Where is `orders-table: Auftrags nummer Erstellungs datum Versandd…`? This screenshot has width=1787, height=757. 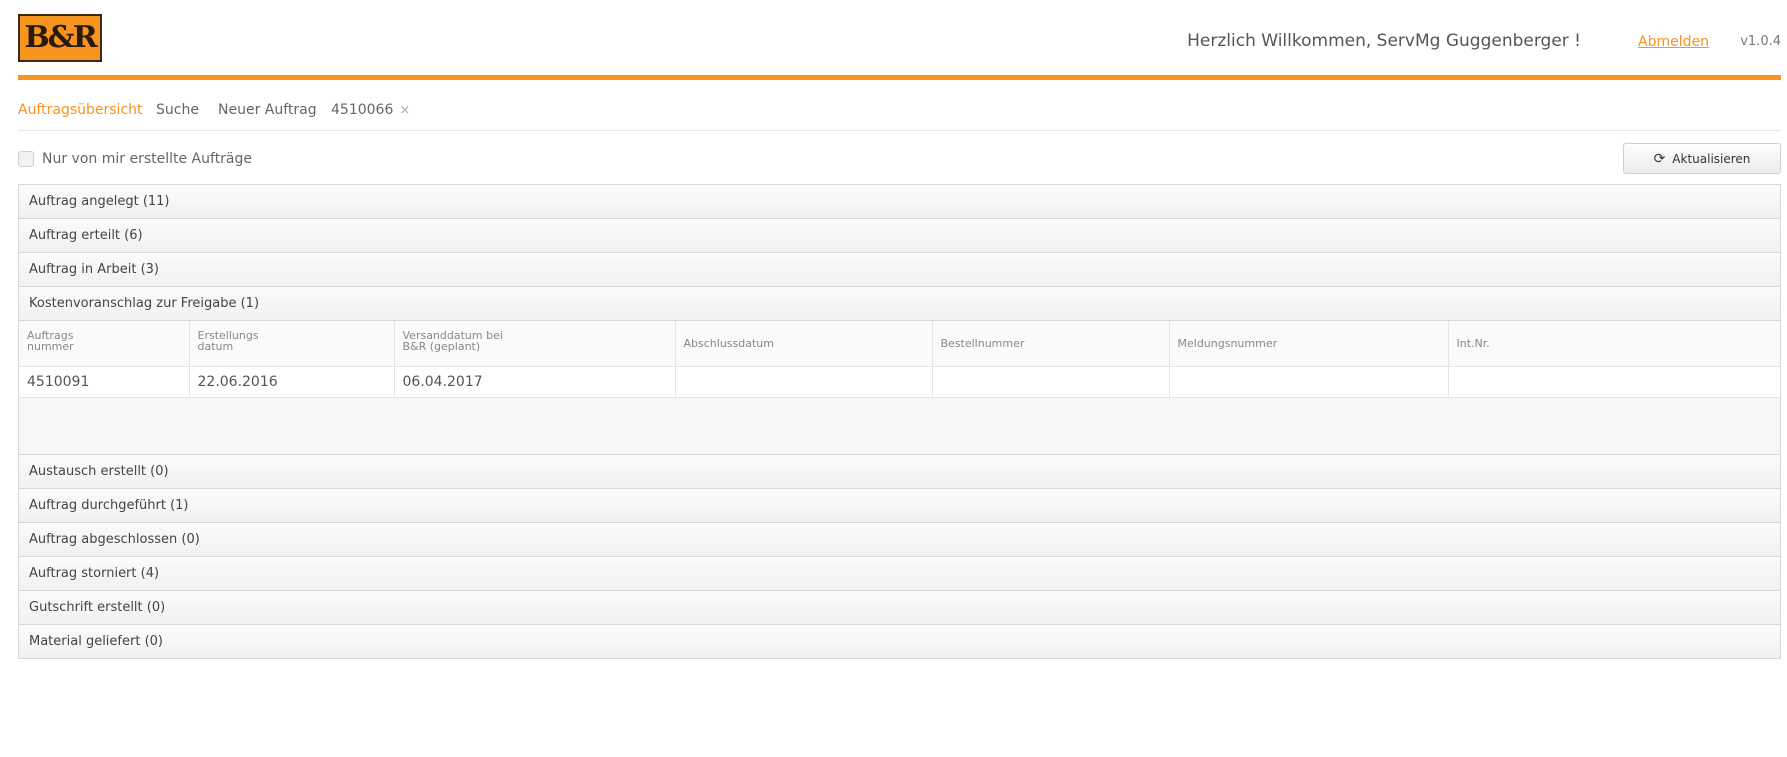
orders-table: Auftrags nummer Erstellungs datum Versandd… is located at coordinates (899, 359).